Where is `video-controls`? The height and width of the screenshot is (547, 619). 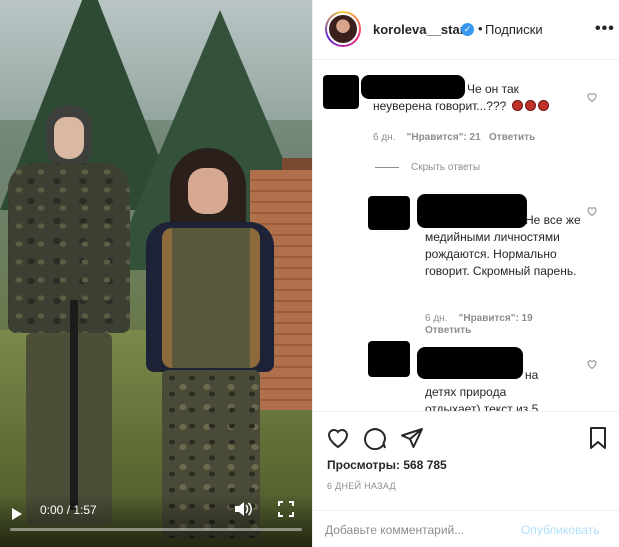 video-controls is located at coordinates (156, 520).